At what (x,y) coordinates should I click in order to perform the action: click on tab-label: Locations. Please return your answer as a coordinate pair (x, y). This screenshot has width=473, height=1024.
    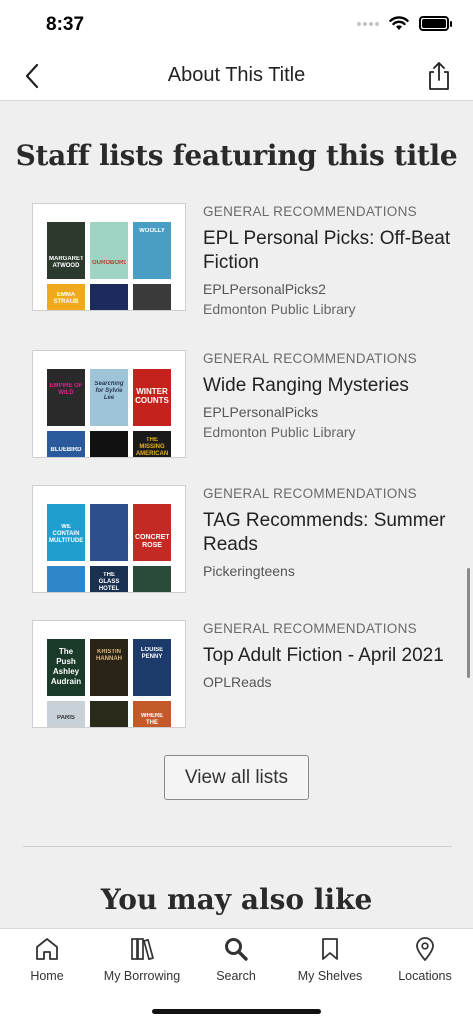
    Looking at the image, I should click on (425, 976).